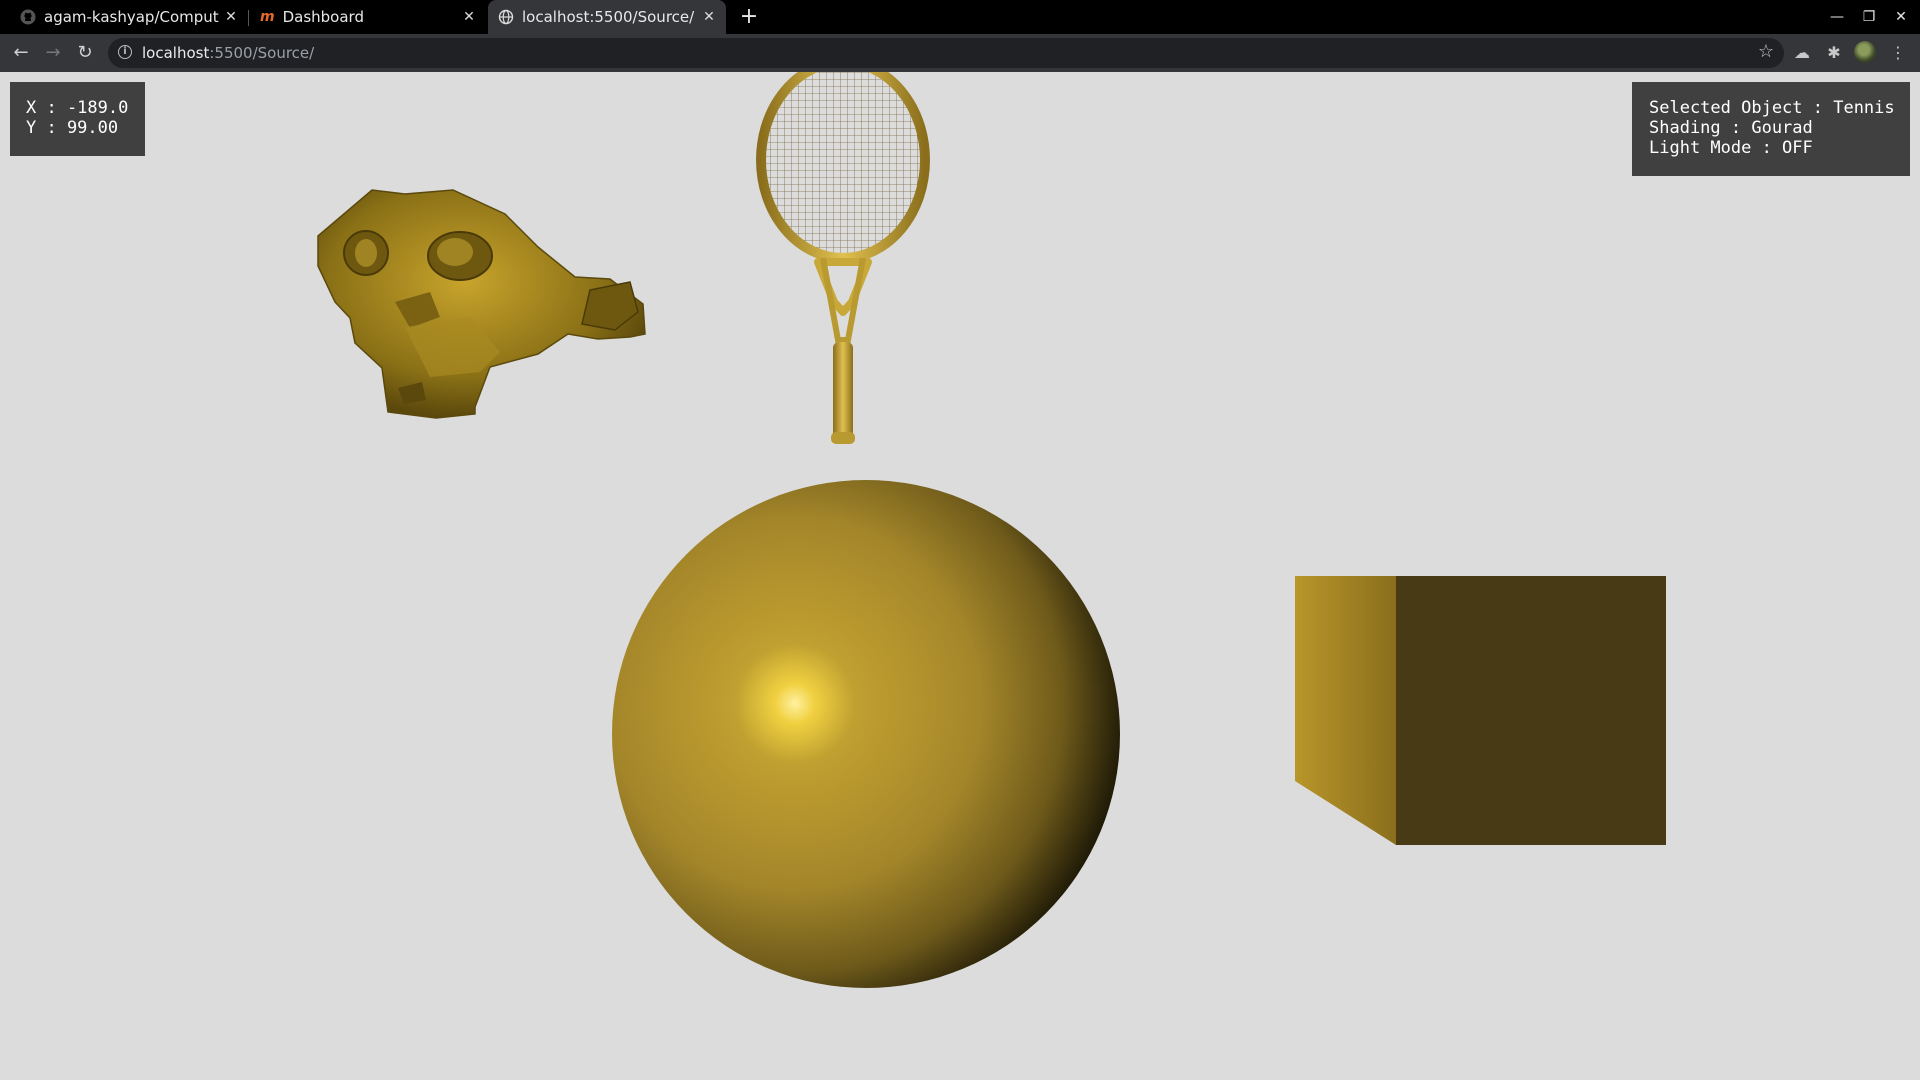 The width and height of the screenshot is (1920, 1080). I want to click on new-tab-button: +, so click(749, 17).